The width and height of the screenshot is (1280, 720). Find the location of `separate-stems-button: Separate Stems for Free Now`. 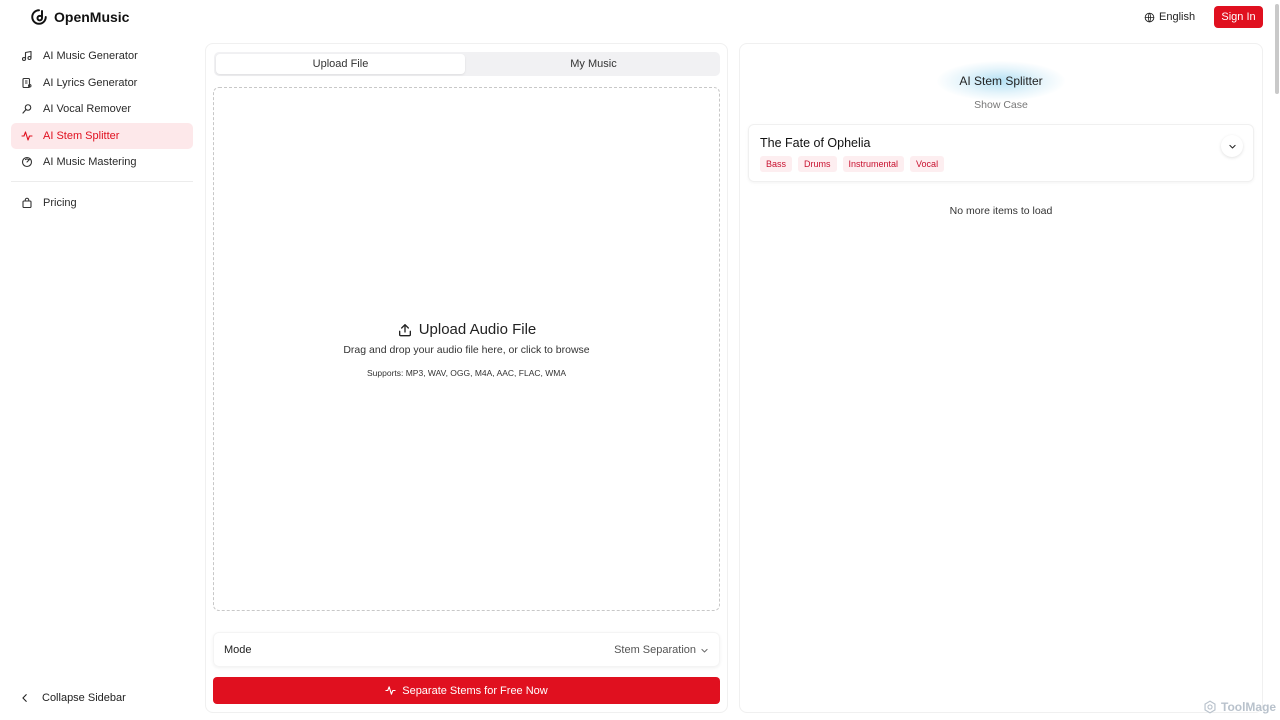

separate-stems-button: Separate Stems for Free Now is located at coordinates (466, 690).